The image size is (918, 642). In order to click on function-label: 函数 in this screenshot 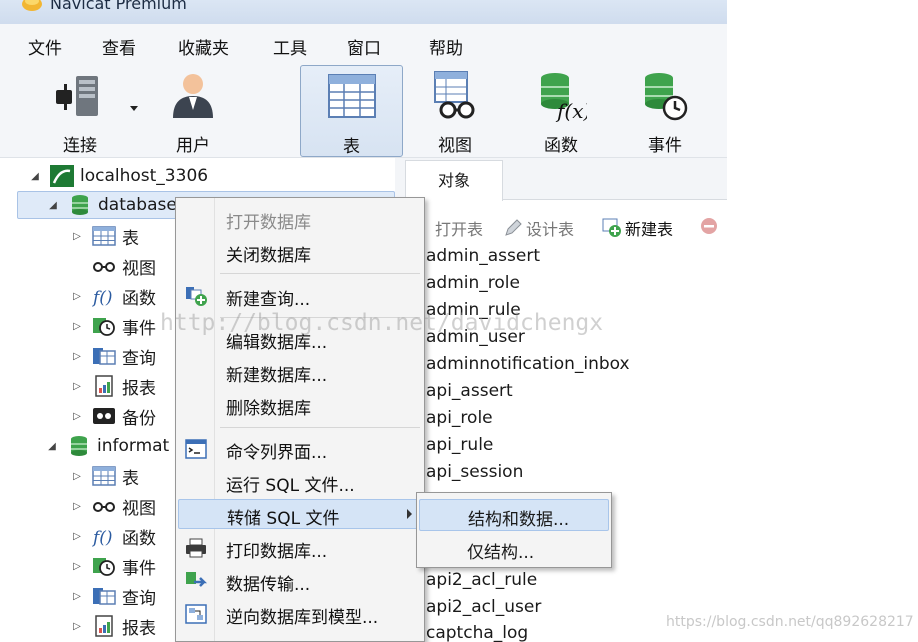, I will do `click(561, 146)`.